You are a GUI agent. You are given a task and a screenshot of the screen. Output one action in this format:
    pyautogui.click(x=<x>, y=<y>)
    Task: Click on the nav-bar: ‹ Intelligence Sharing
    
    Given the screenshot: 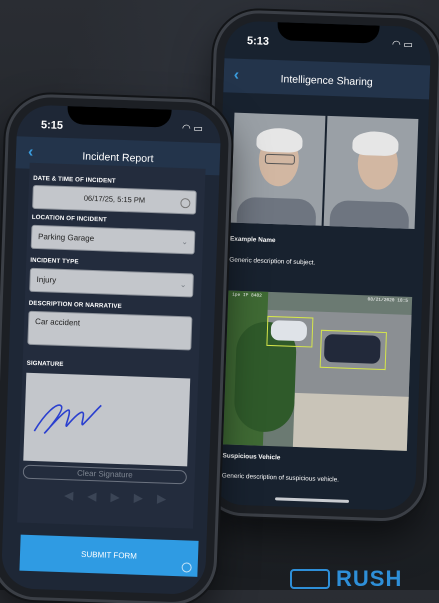 What is the action you would take?
    pyautogui.click(x=327, y=79)
    